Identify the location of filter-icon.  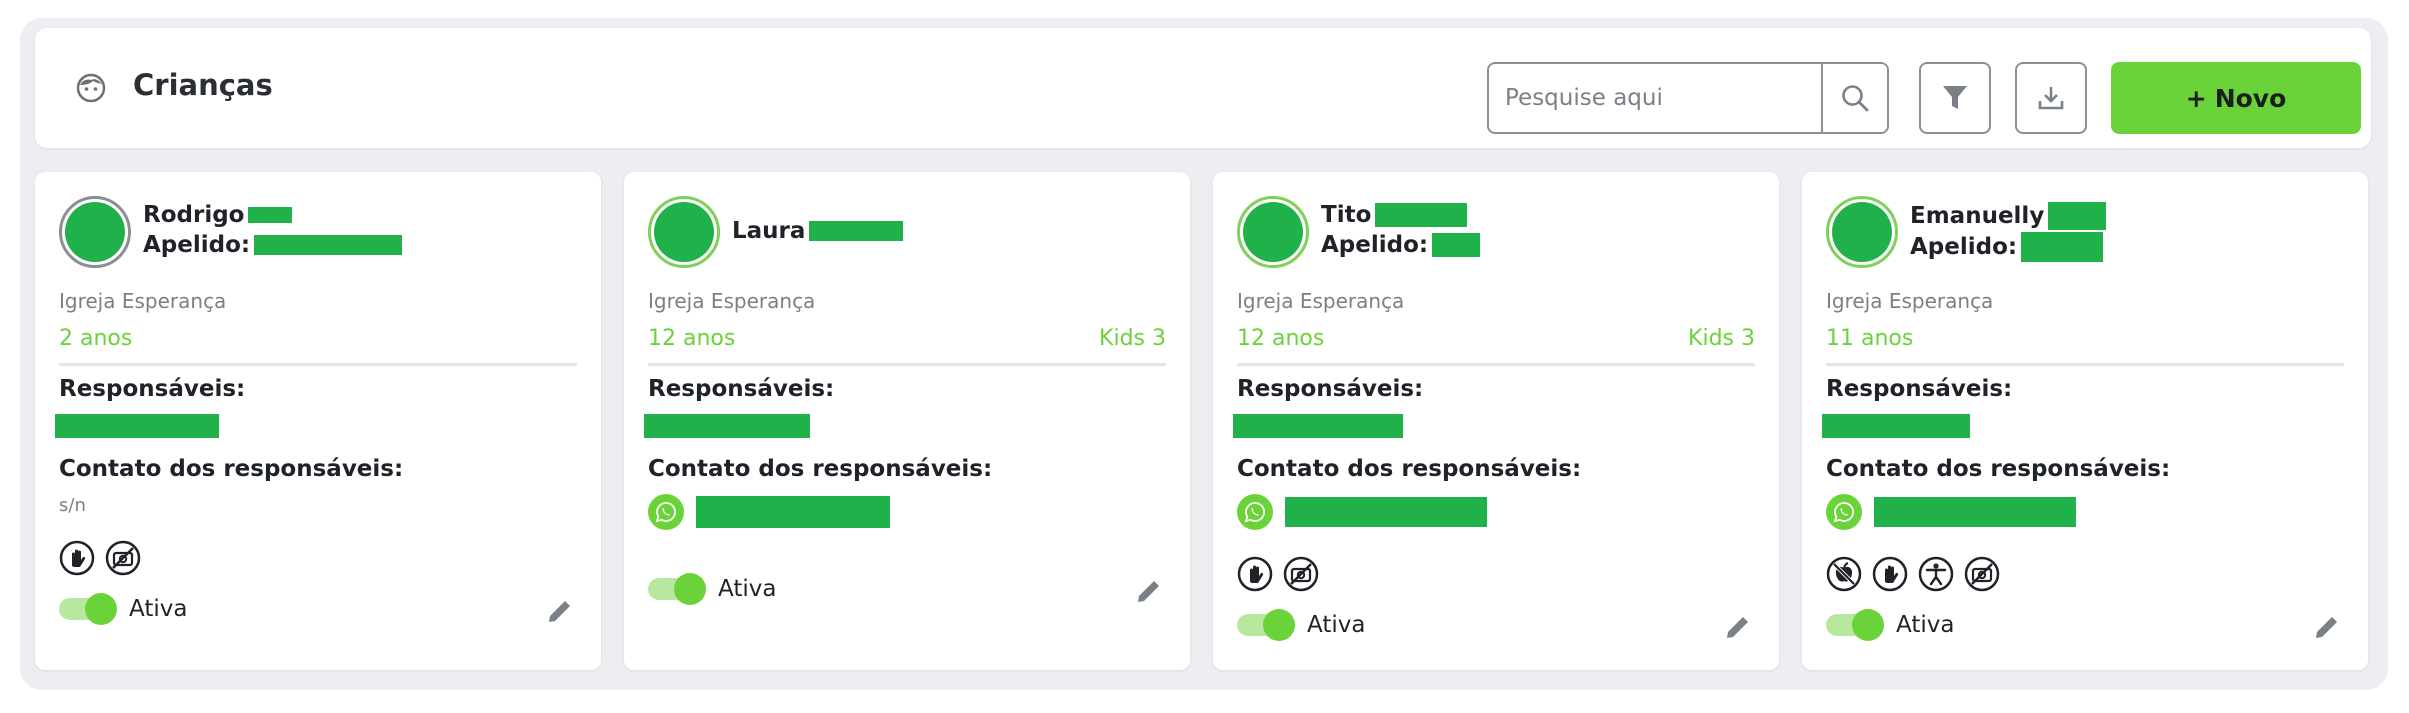
(1955, 97).